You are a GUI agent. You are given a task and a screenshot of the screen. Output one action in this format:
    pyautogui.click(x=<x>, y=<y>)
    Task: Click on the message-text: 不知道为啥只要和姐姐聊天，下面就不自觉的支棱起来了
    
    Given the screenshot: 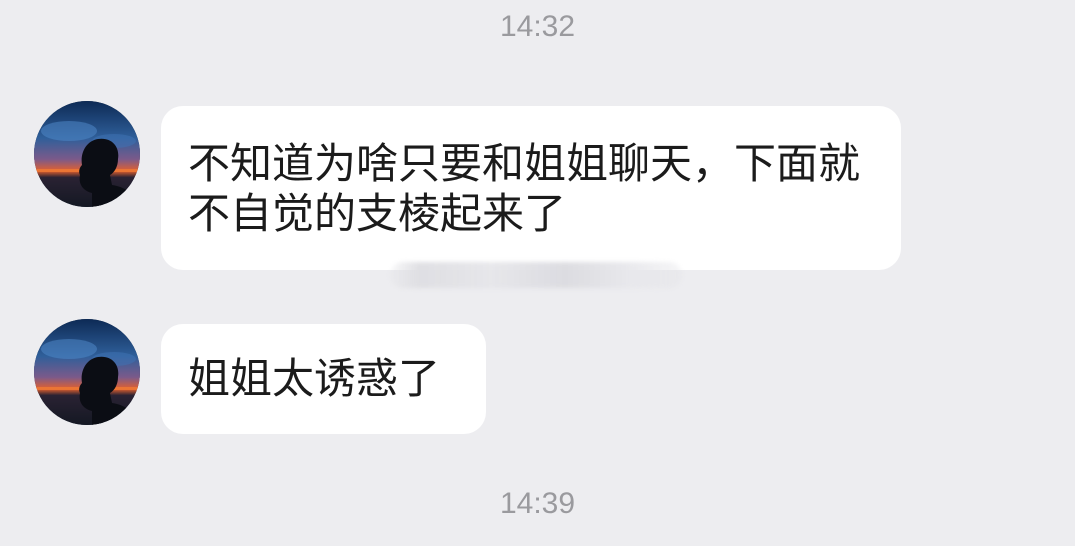 What is the action you would take?
    pyautogui.click(x=524, y=188)
    